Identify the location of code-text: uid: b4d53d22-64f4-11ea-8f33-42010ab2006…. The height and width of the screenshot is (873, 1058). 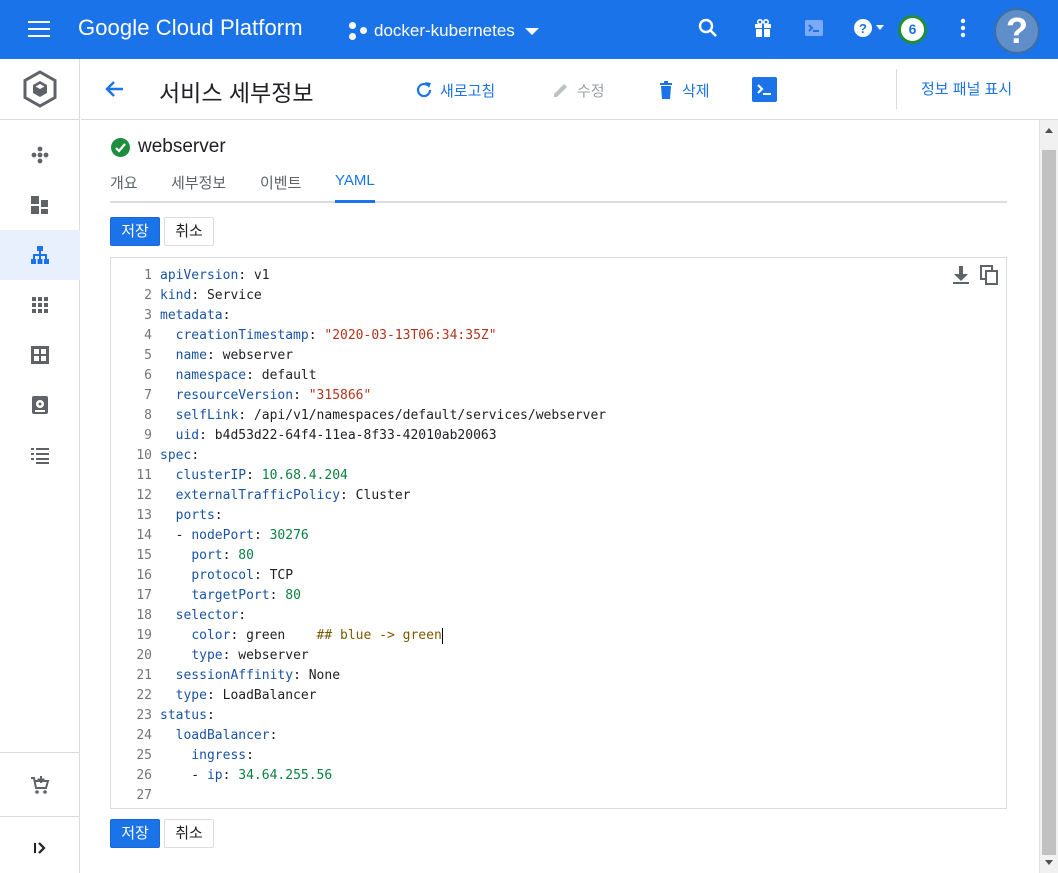
(328, 436).